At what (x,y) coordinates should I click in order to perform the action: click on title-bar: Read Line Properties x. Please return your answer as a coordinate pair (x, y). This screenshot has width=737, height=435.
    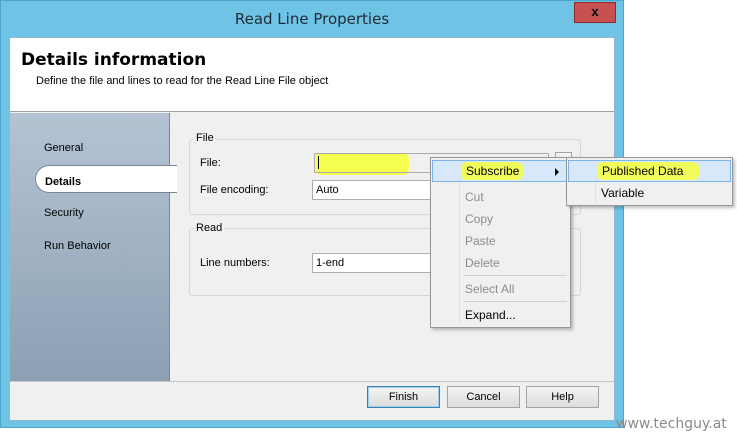
    Looking at the image, I should click on (312, 19).